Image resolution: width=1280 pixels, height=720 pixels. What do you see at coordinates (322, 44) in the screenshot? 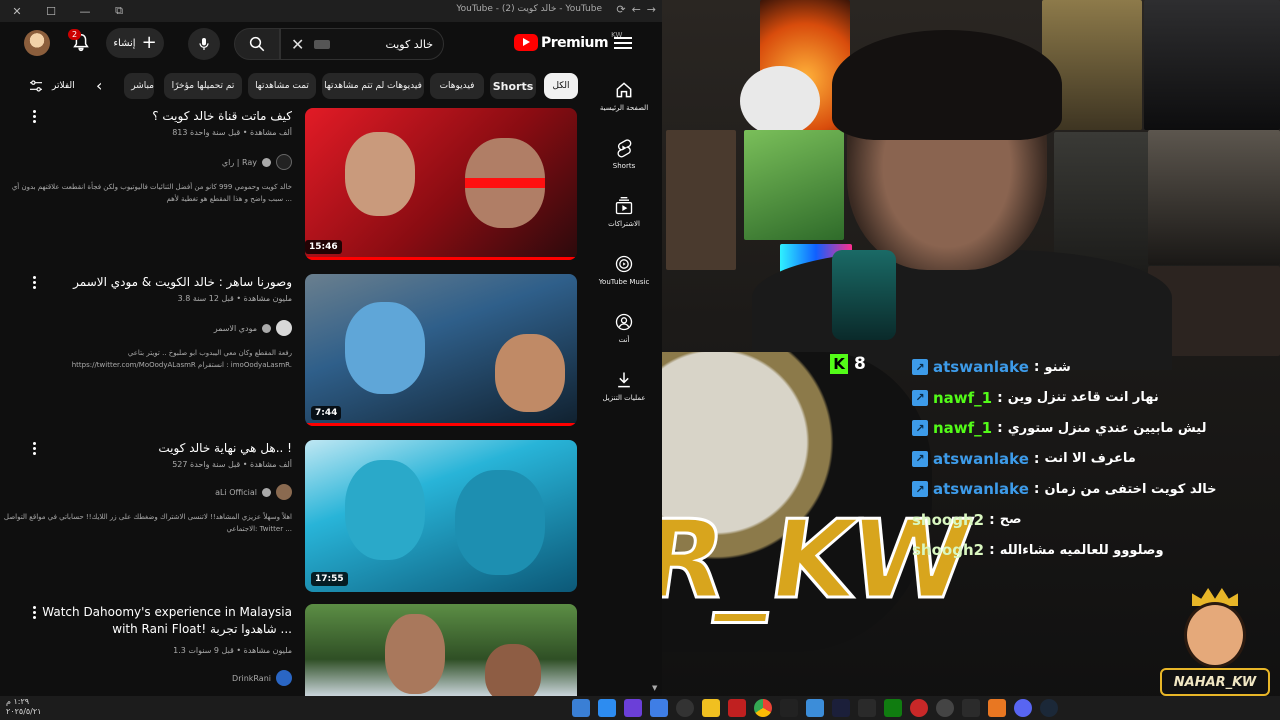
I see `keyboard-icon` at bounding box center [322, 44].